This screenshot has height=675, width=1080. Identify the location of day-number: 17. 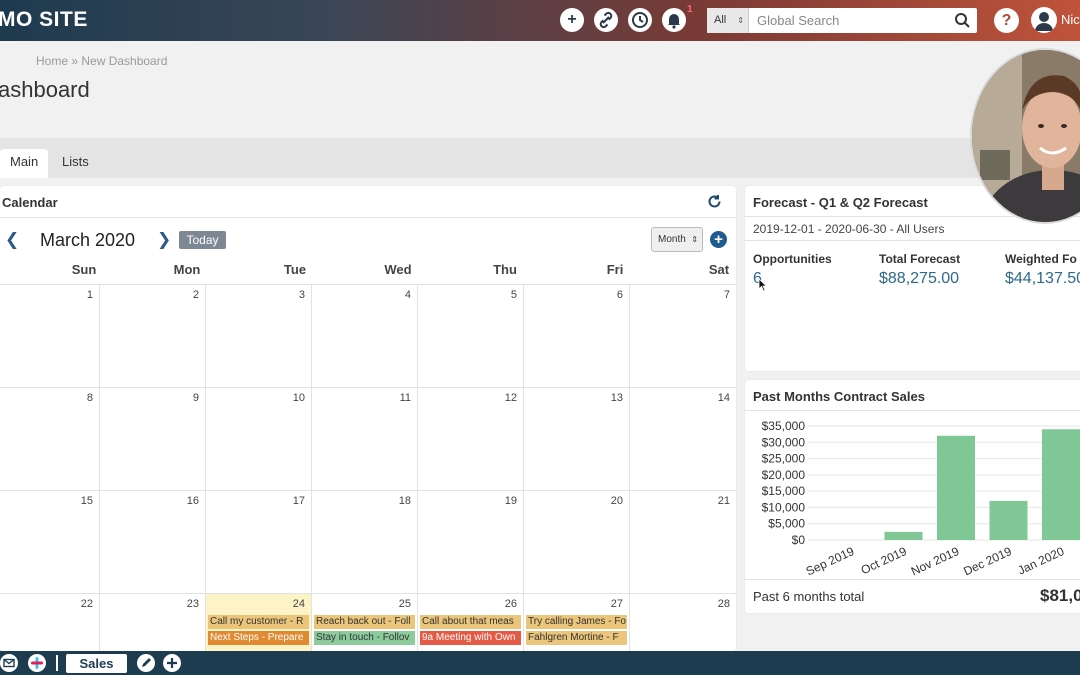
(298, 501).